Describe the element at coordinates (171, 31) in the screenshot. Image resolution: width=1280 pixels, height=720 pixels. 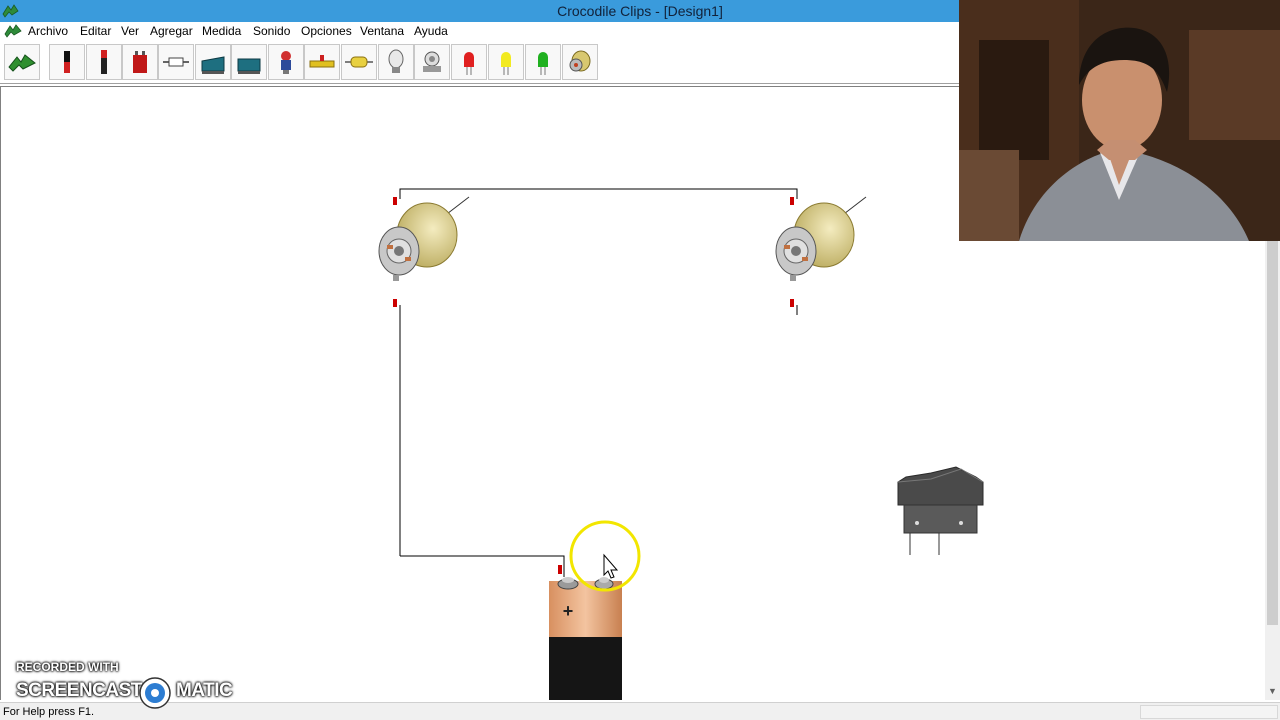
I see `menu-agregar: Agregar` at that location.